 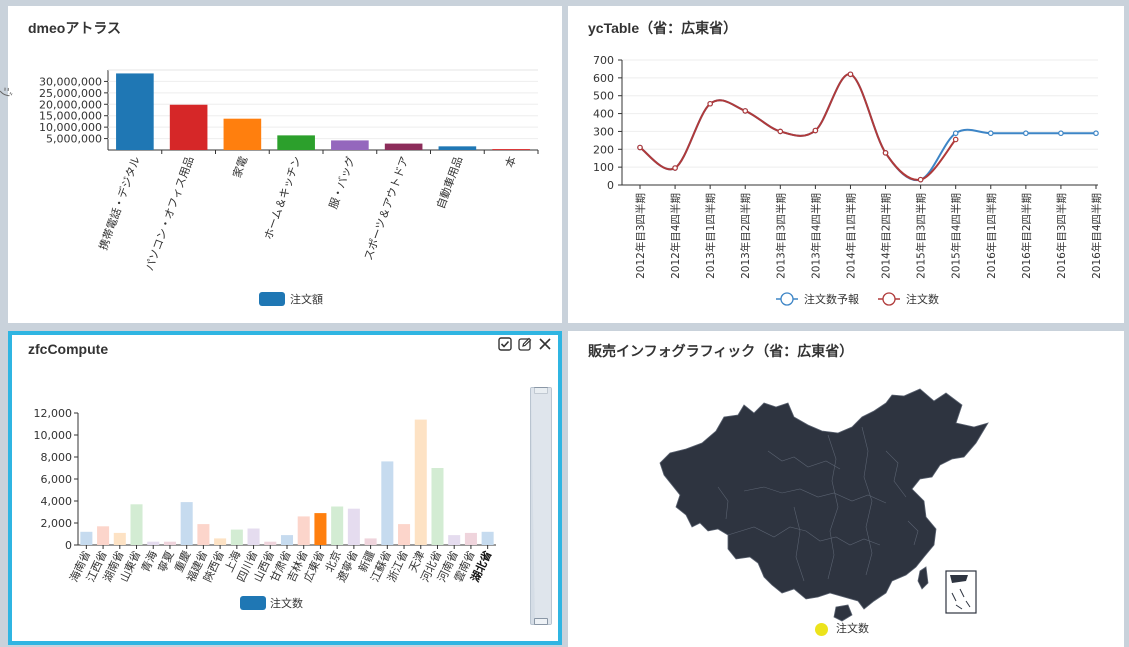 I want to click on x-tick-label: 2013年目2四半期, so click(x=745, y=236).